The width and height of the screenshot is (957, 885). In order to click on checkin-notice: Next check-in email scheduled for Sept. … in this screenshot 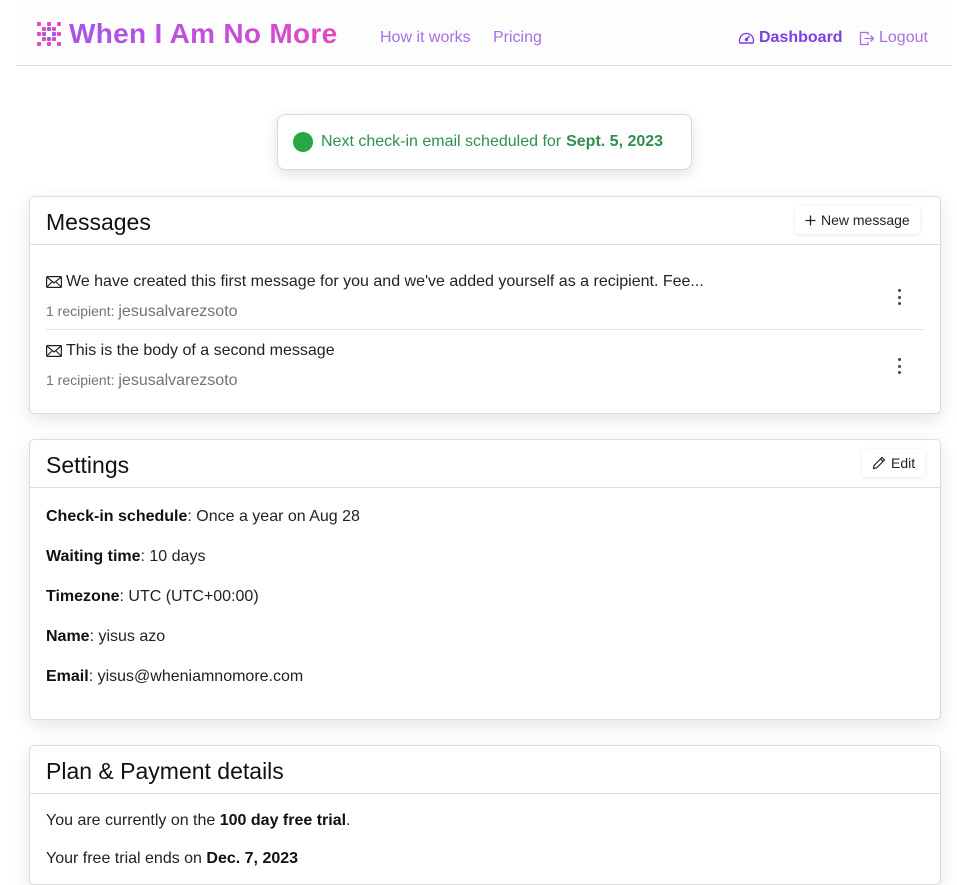, I will do `click(484, 142)`.